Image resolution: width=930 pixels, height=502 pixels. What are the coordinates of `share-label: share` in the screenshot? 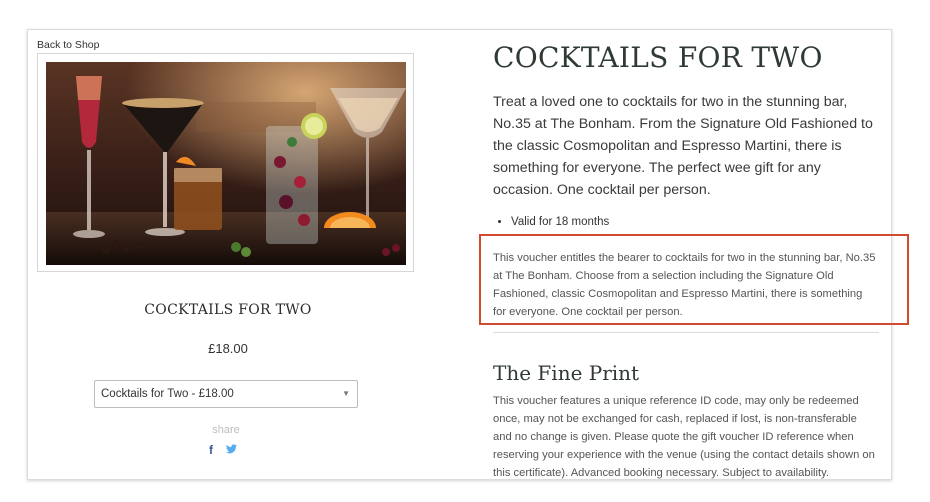 It's located at (226, 430).